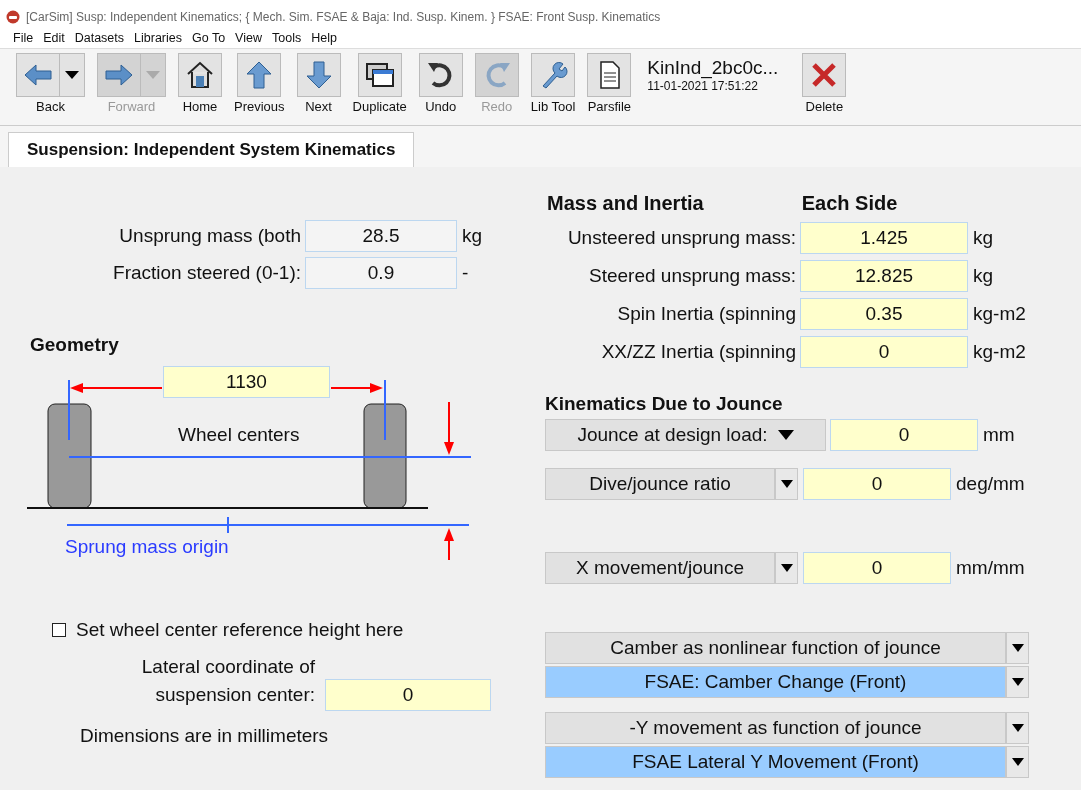 Image resolution: width=1081 pixels, height=790 pixels. I want to click on unit-label: -, so click(465, 272).